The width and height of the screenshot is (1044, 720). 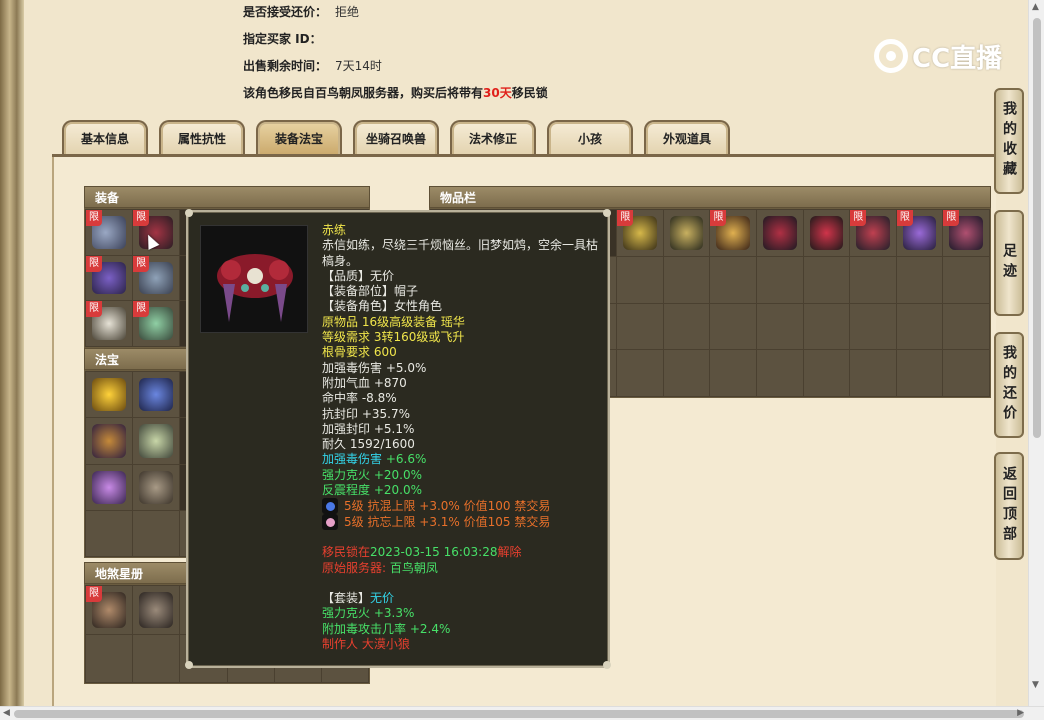 What do you see at coordinates (1009, 506) in the screenshot?
I see `back-to-top-button: 返回顶部` at bounding box center [1009, 506].